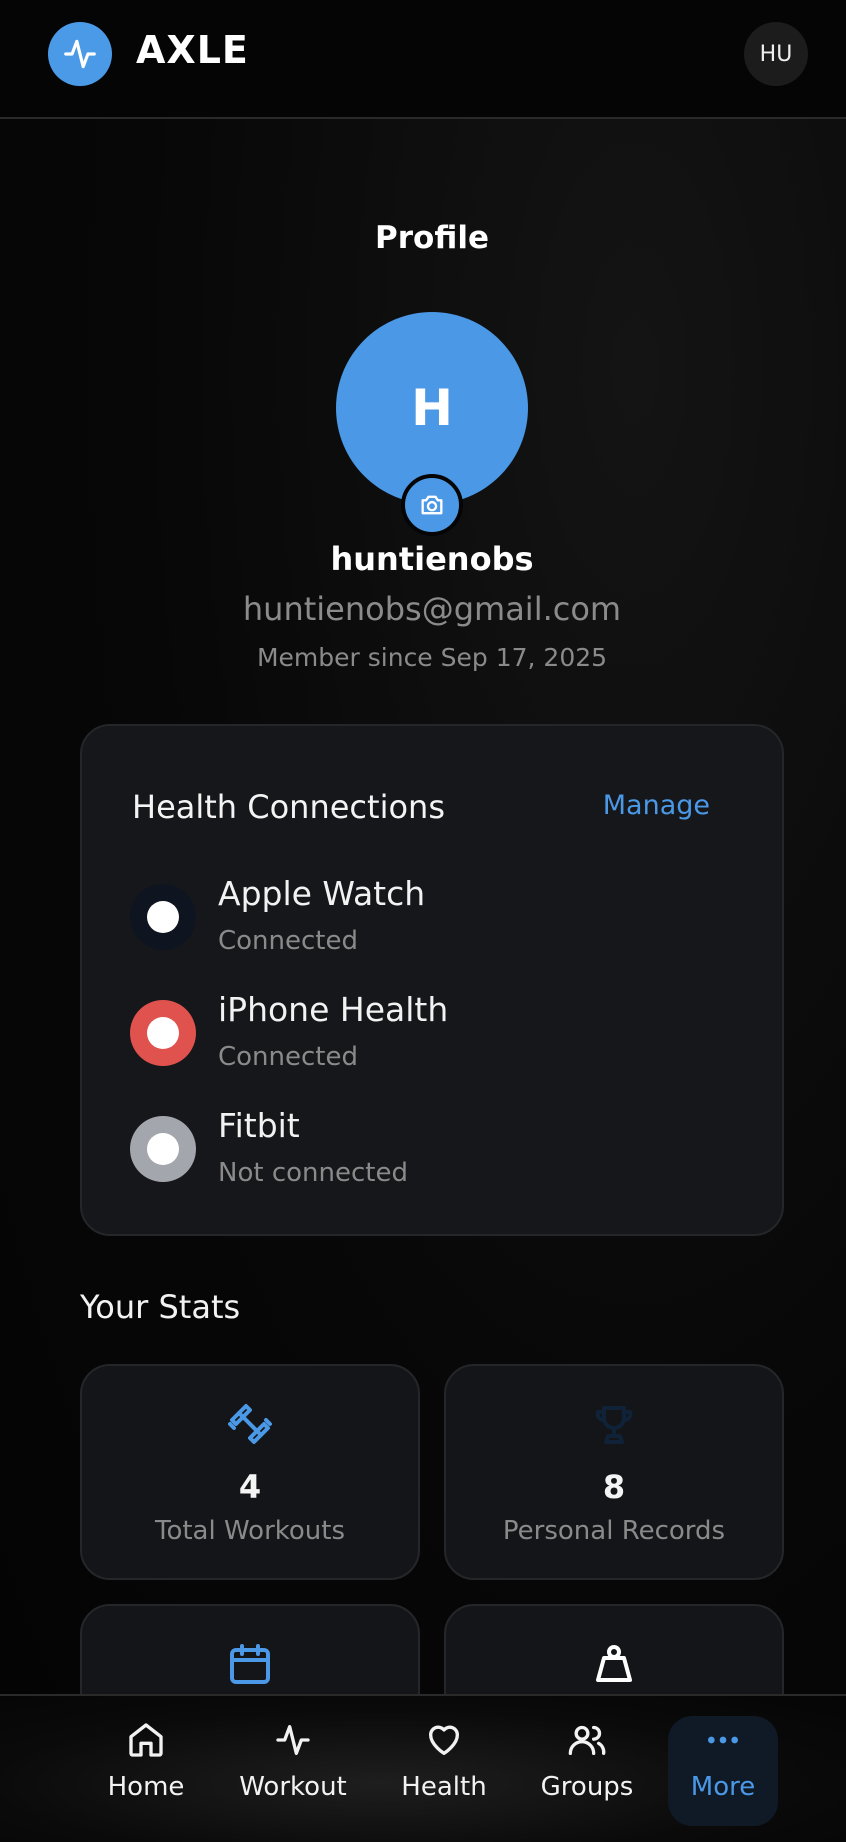 Image resolution: width=846 pixels, height=1842 pixels. I want to click on bottom-nav: Home Workout Health Groups More, so click(423, 1768).